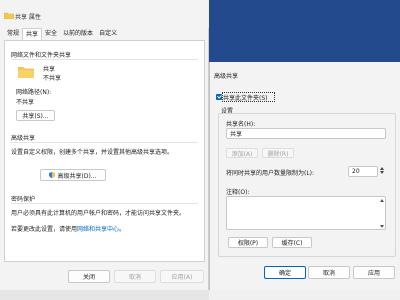  What do you see at coordinates (89, 276) in the screenshot?
I see `close-button: 关闭` at bounding box center [89, 276].